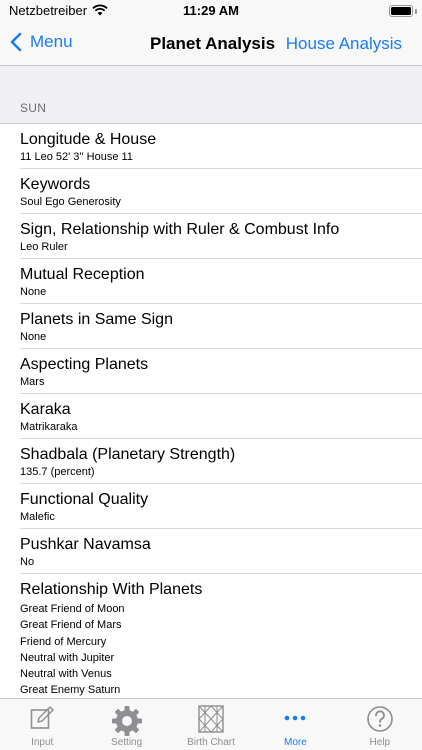 This screenshot has width=422, height=750. What do you see at coordinates (211, 281) in the screenshot?
I see `list-item-mutual-reception: Mutual Reception None` at bounding box center [211, 281].